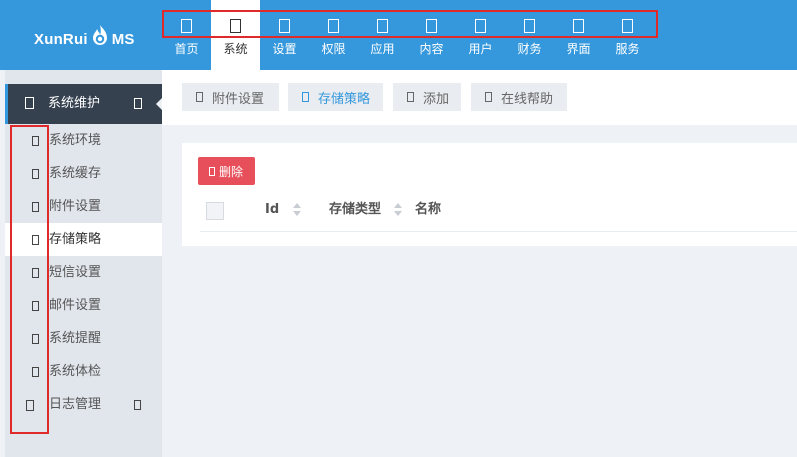 The height and width of the screenshot is (457, 797). I want to click on sidebar-head-accent, so click(6, 104).